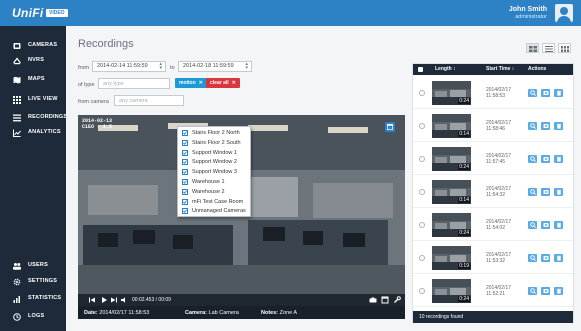  What do you see at coordinates (33, 100) in the screenshot?
I see `sidebar-item-live-view: LIVE VIEW` at bounding box center [33, 100].